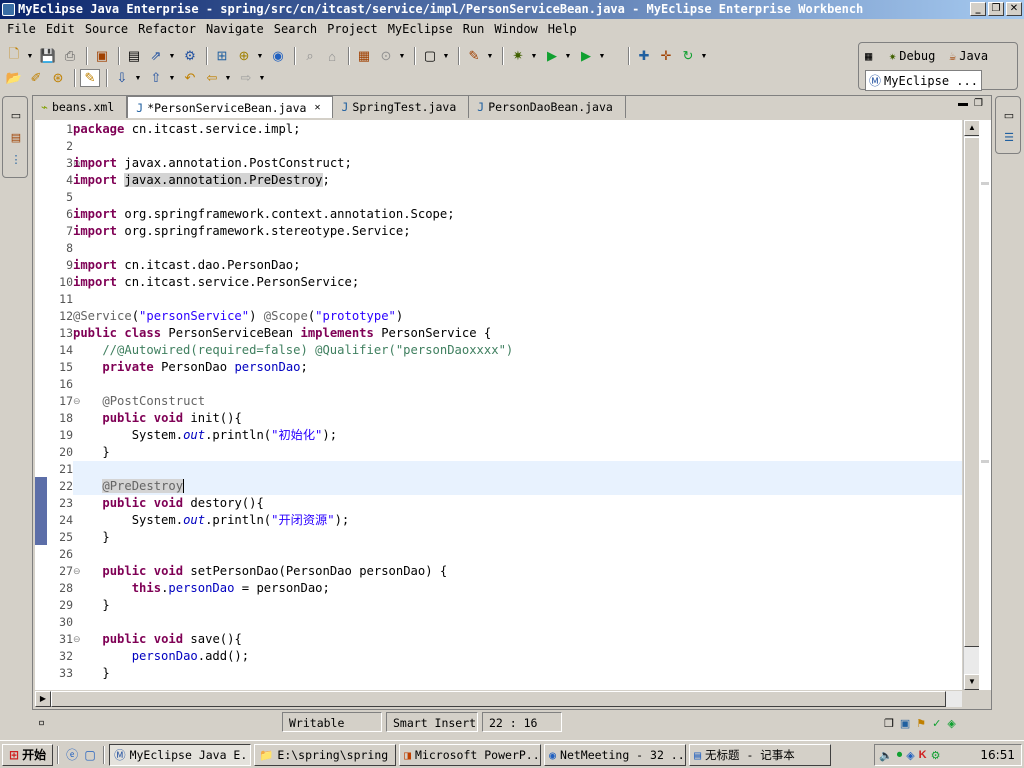  What do you see at coordinates (562, 29) in the screenshot?
I see `menu-help: Help` at bounding box center [562, 29].